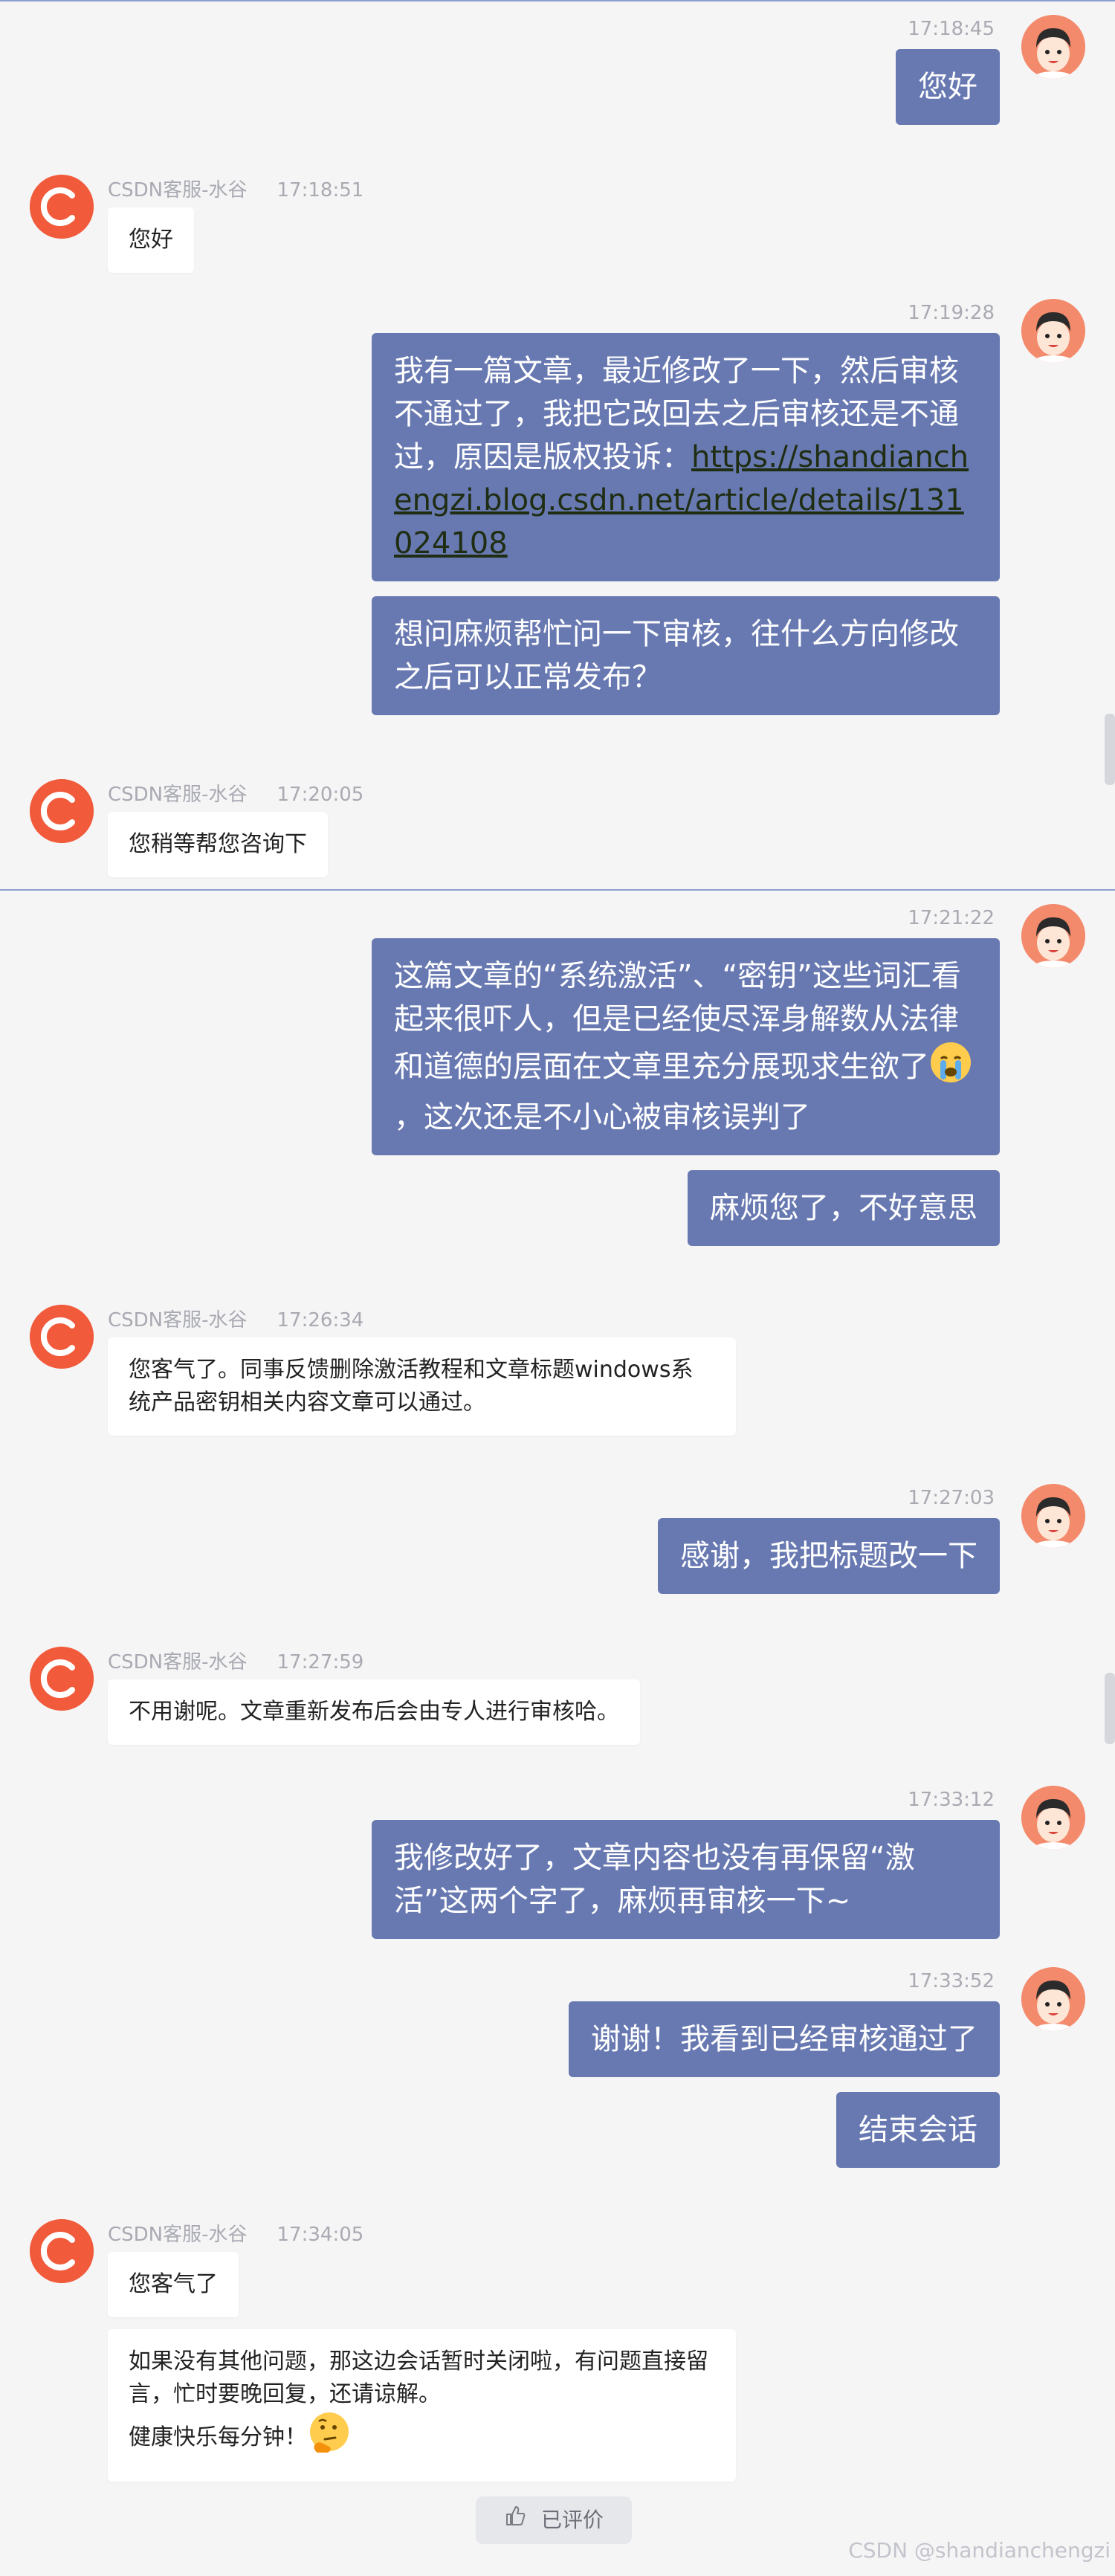 Image resolution: width=1115 pixels, height=2576 pixels. Describe the element at coordinates (374, 1712) in the screenshot. I see `agent-message-bubble: 不用谢呢。文章重新发布后会由专人进行审核哈。` at that location.